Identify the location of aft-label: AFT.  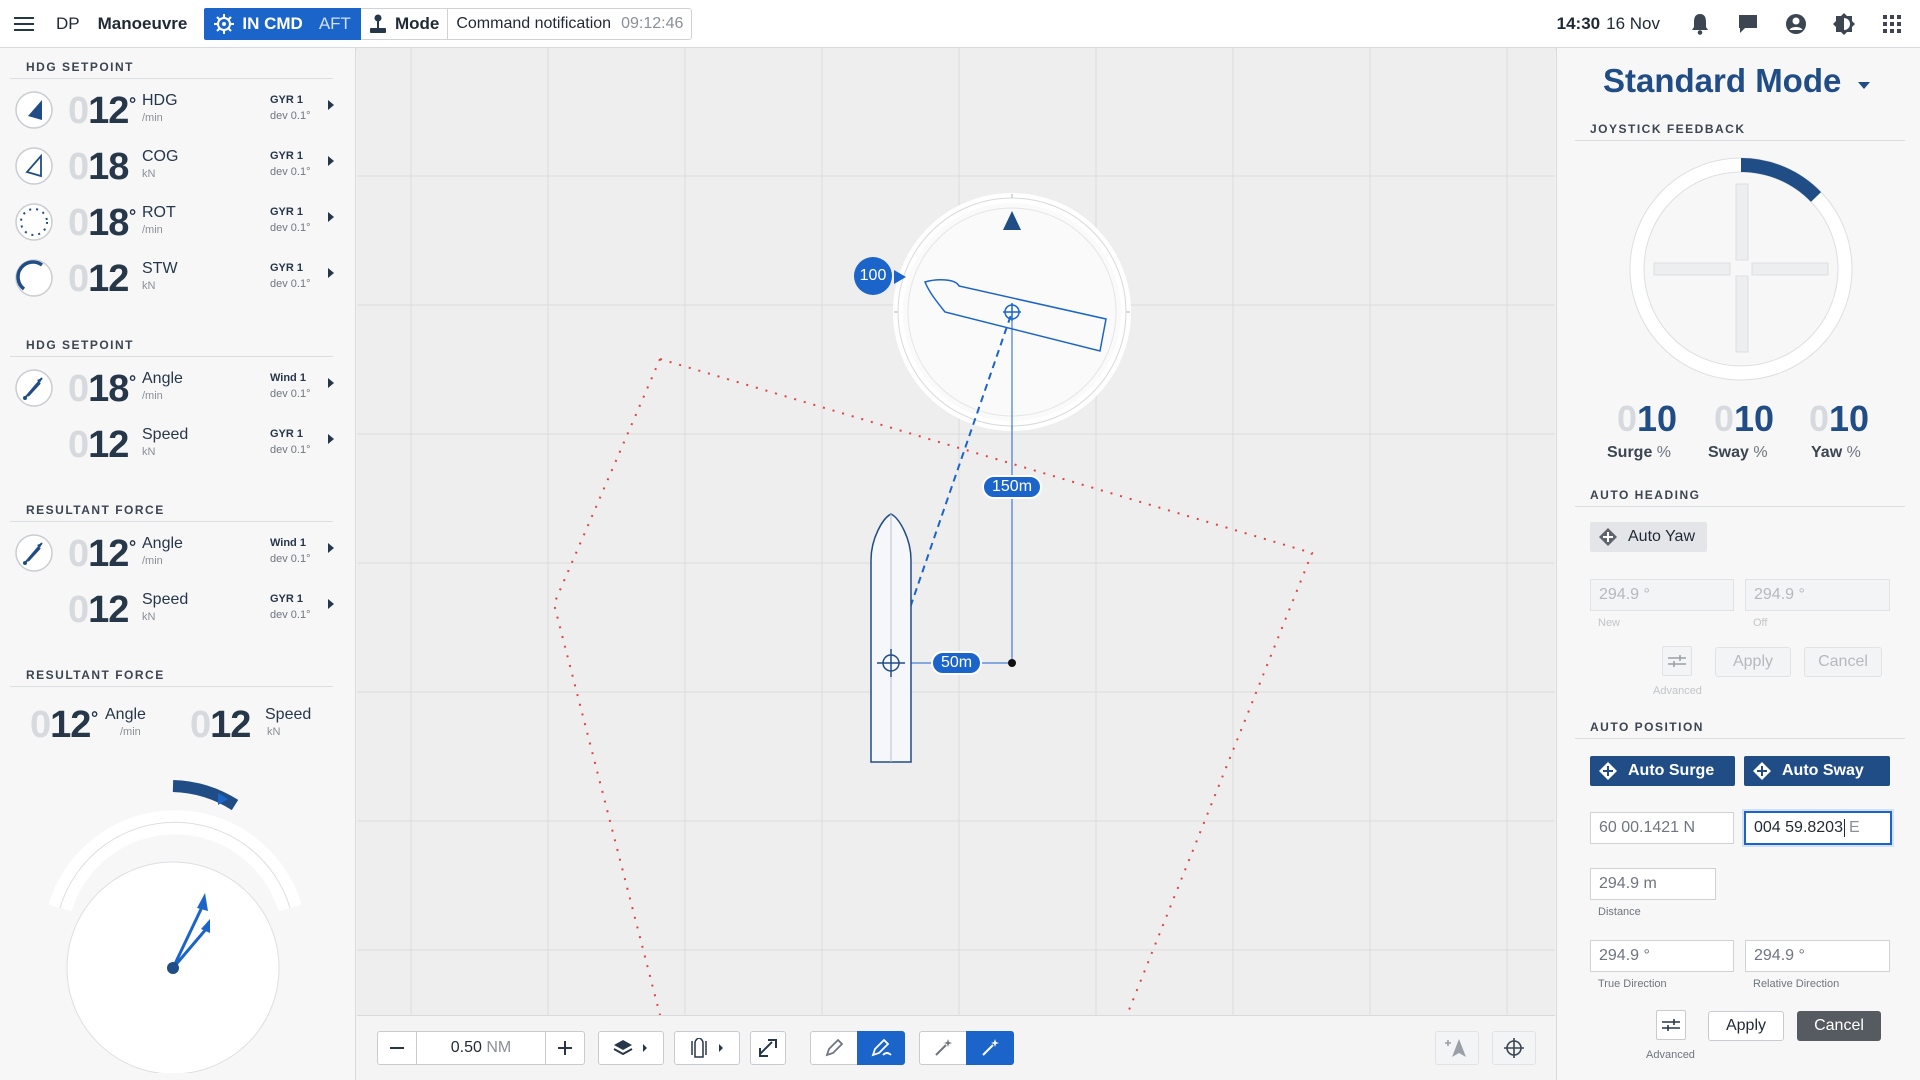
(334, 23).